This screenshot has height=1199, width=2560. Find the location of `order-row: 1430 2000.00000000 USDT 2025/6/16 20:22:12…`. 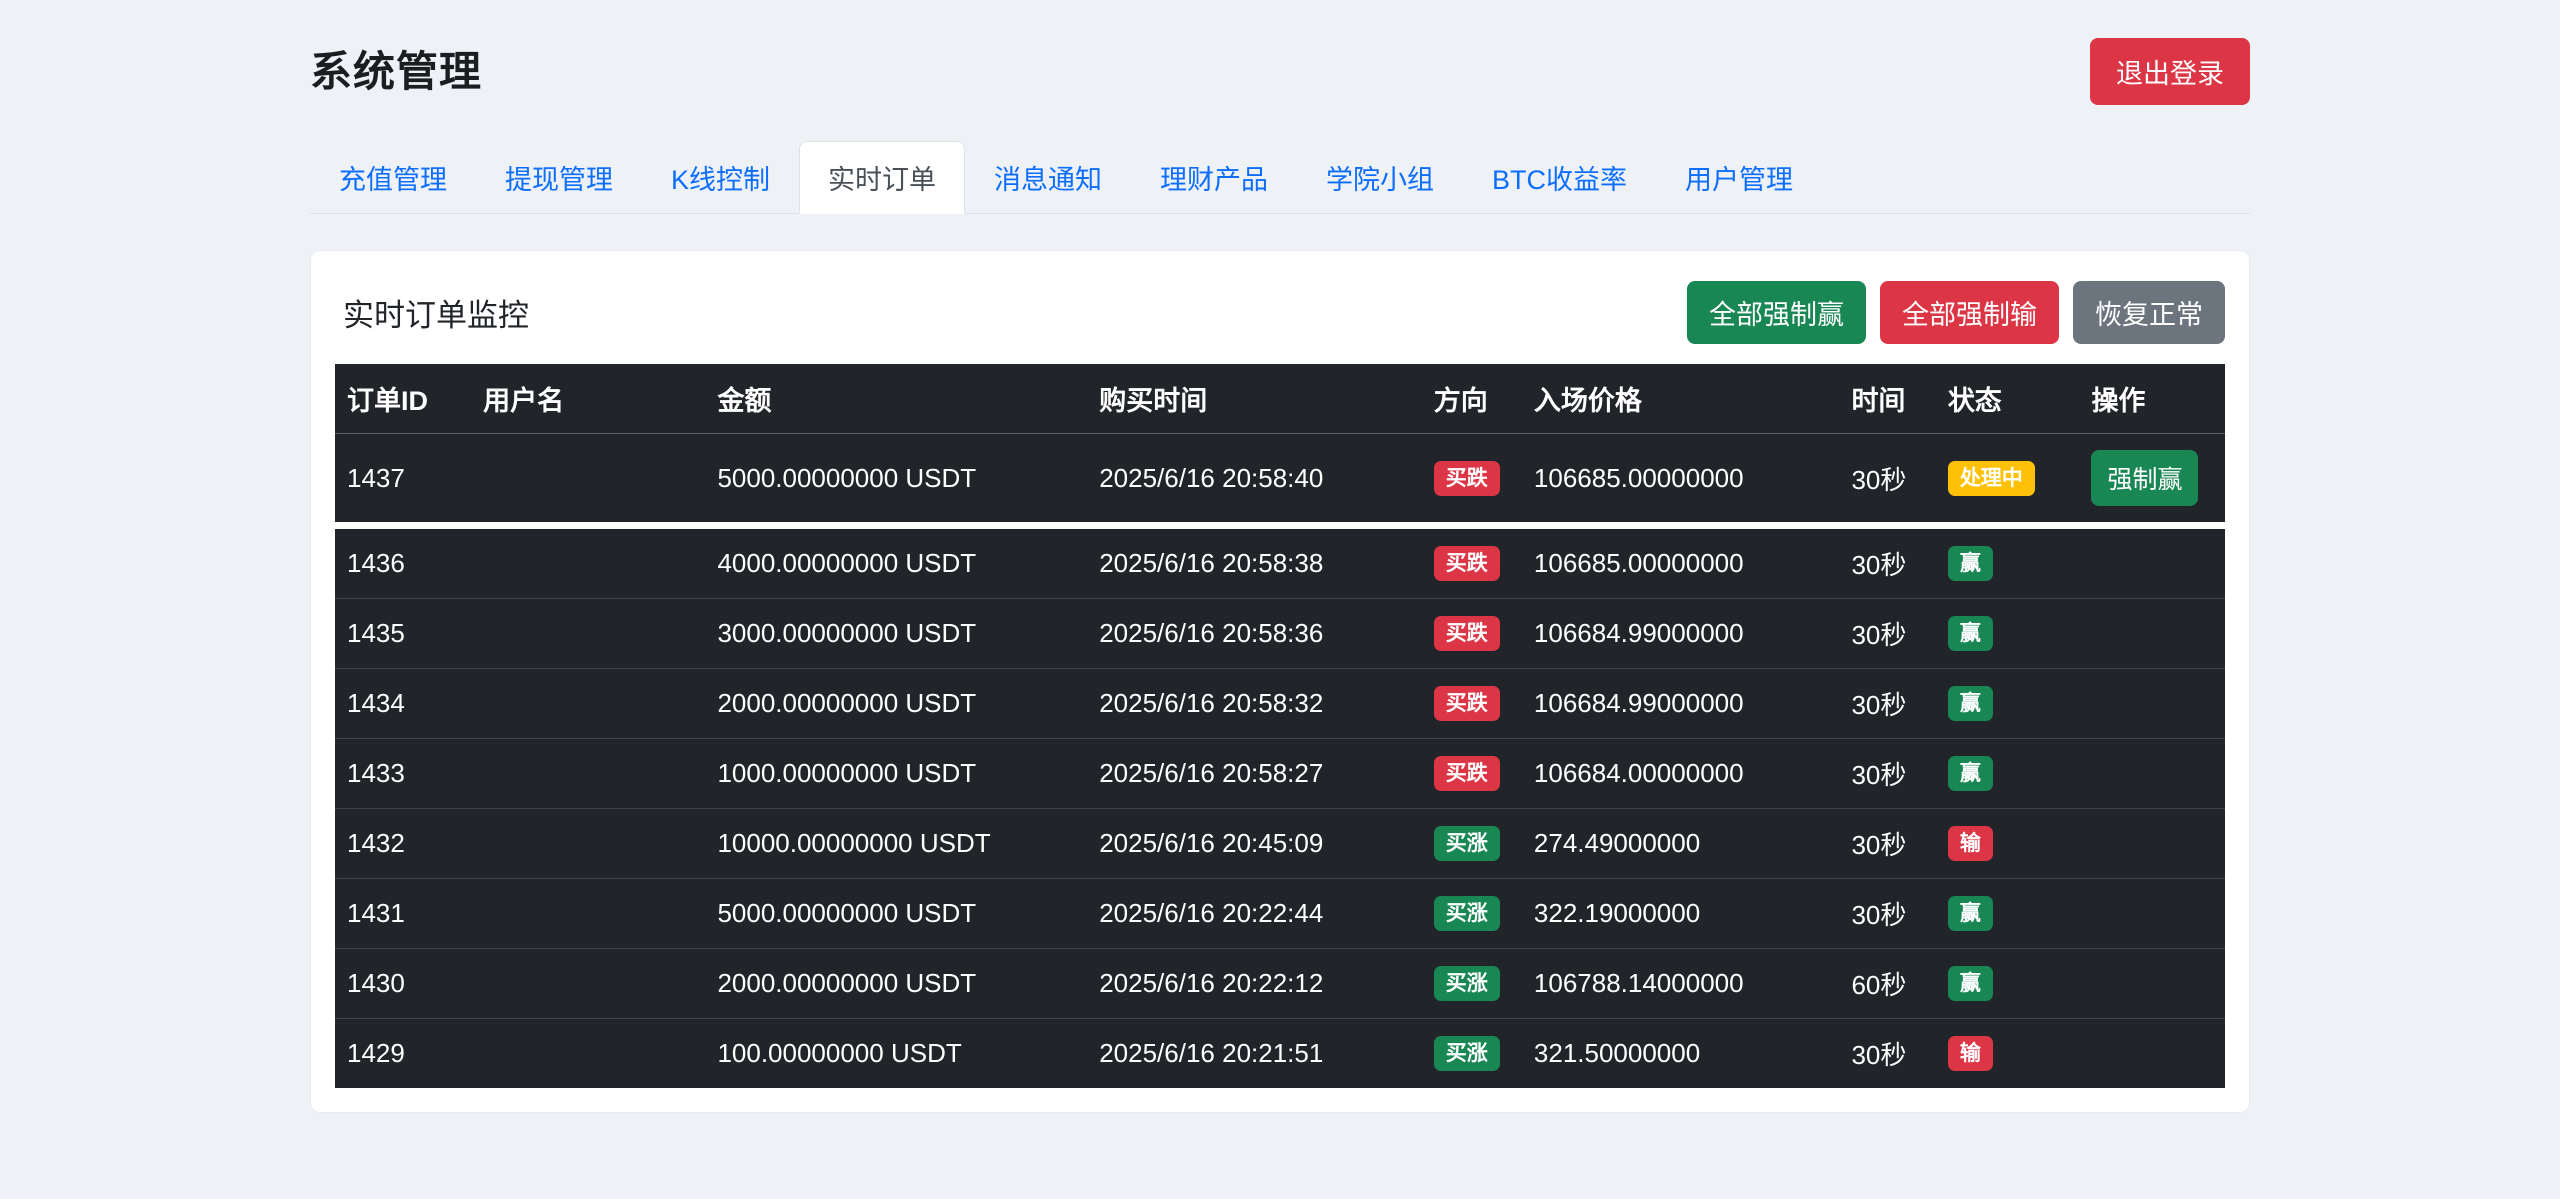

order-row: 1430 2000.00000000 USDT 2025/6/16 20:22:12… is located at coordinates (1280, 983).